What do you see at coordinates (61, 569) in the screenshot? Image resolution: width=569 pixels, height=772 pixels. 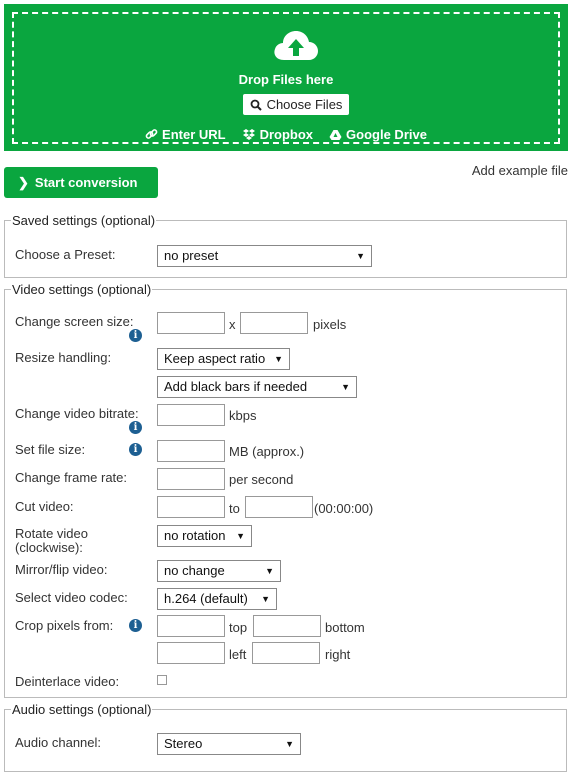 I see `mirror-label: Mirror/flip video:` at bounding box center [61, 569].